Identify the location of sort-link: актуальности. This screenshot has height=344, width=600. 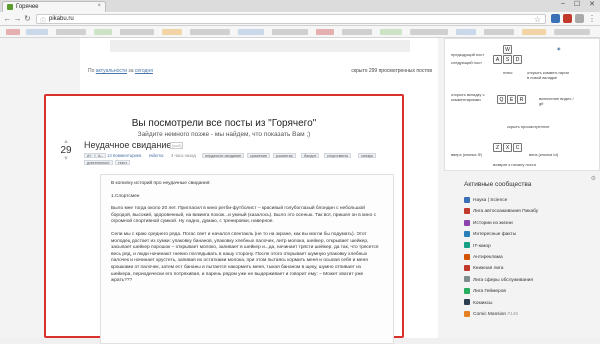
(111, 71).